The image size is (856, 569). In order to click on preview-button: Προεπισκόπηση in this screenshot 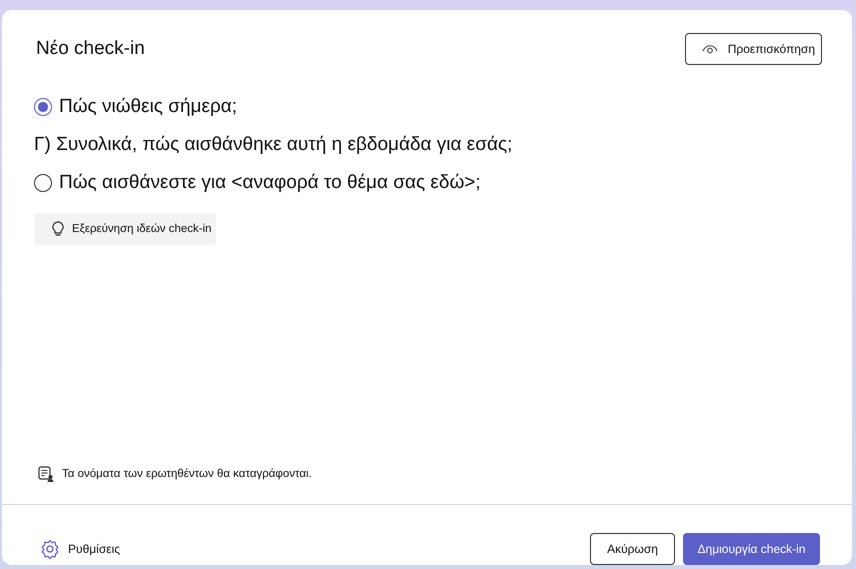, I will do `click(753, 49)`.